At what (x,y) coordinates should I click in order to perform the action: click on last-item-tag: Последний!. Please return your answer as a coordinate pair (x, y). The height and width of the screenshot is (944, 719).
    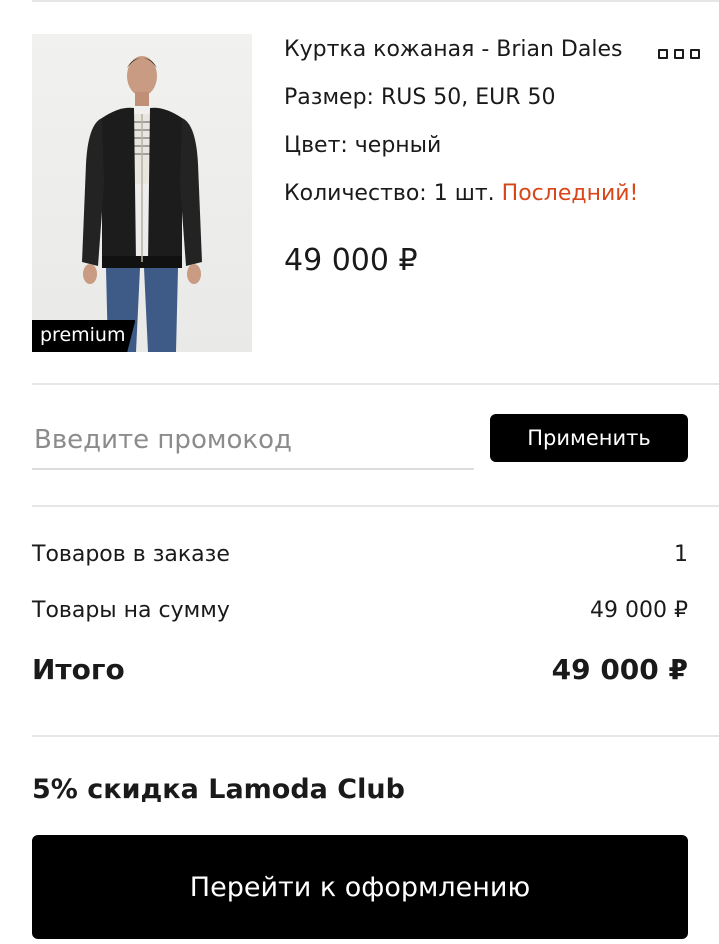
    Looking at the image, I should click on (570, 193).